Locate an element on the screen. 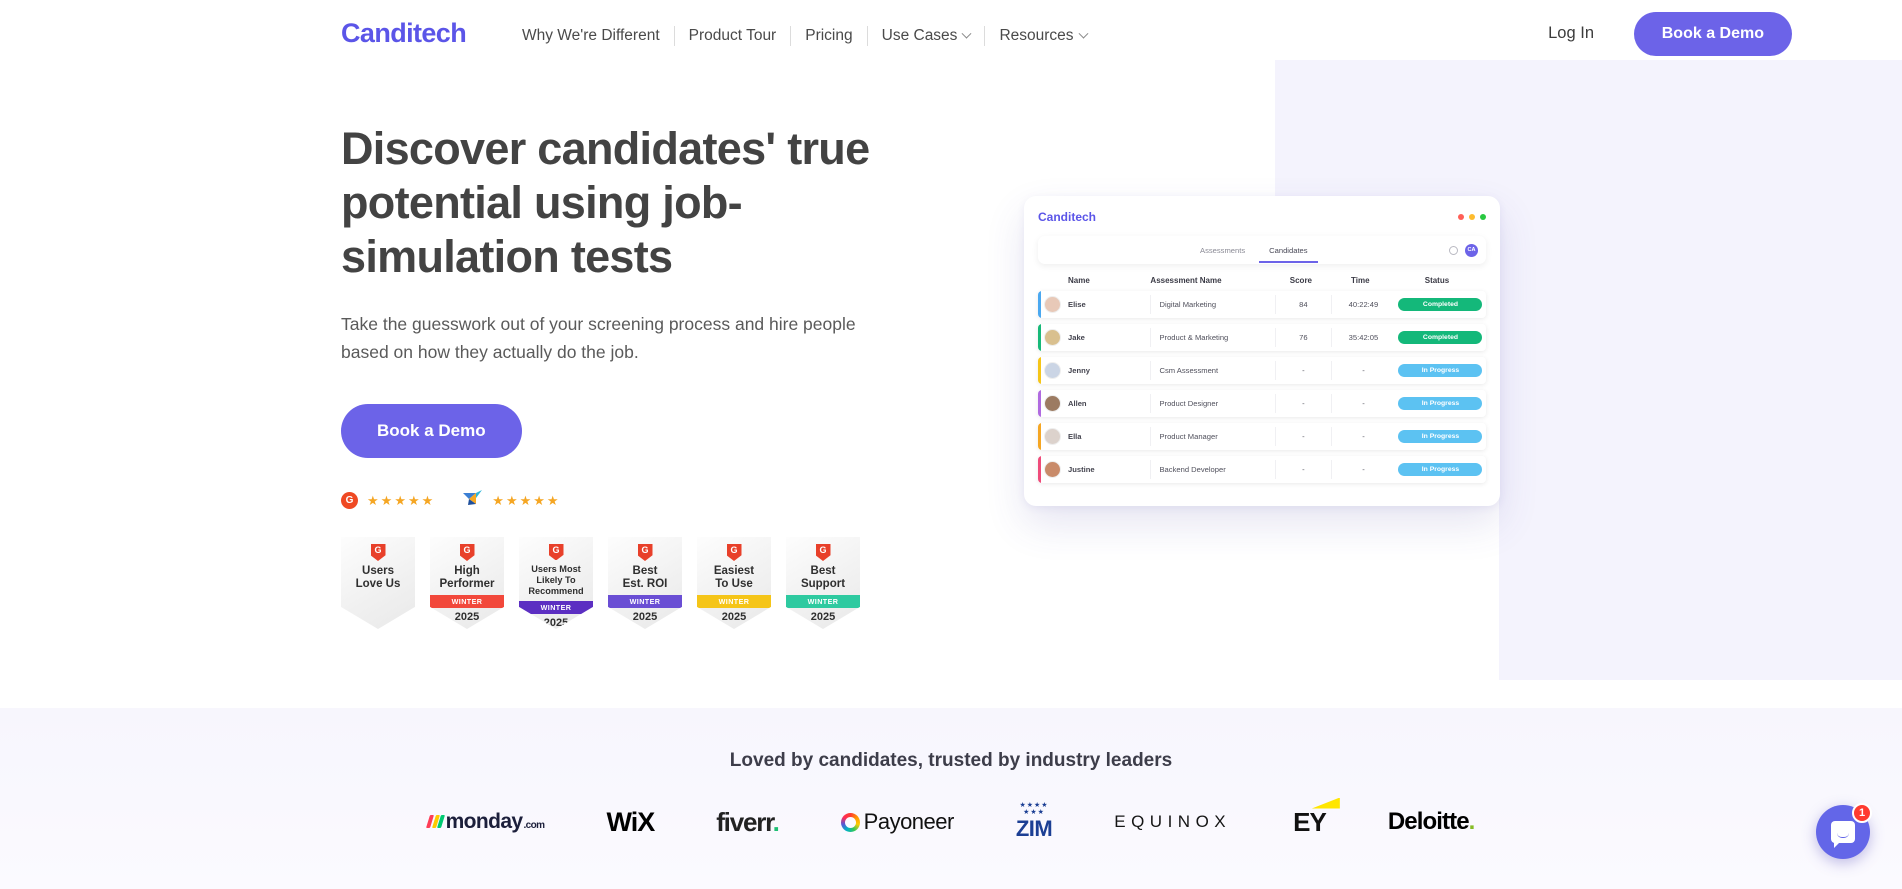 This screenshot has width=1902, height=889. message-bubble-icon is located at coordinates (1843, 832).